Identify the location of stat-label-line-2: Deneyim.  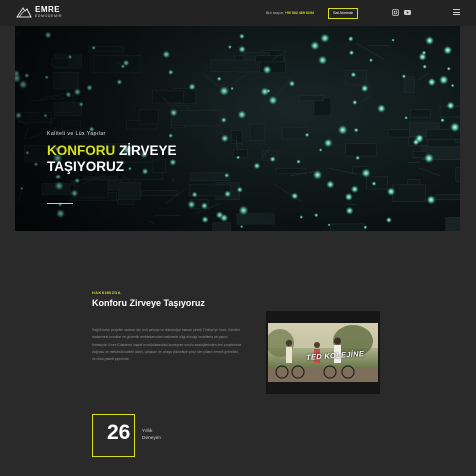
(151, 438).